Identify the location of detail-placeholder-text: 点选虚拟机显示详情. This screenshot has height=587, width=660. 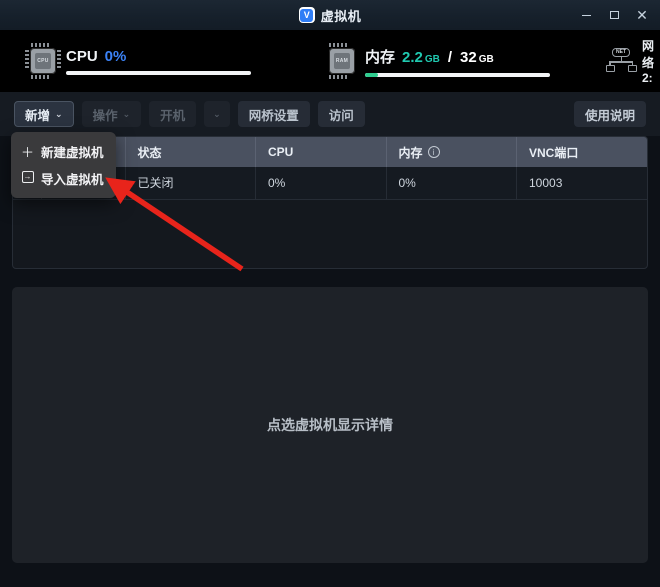
(330, 425).